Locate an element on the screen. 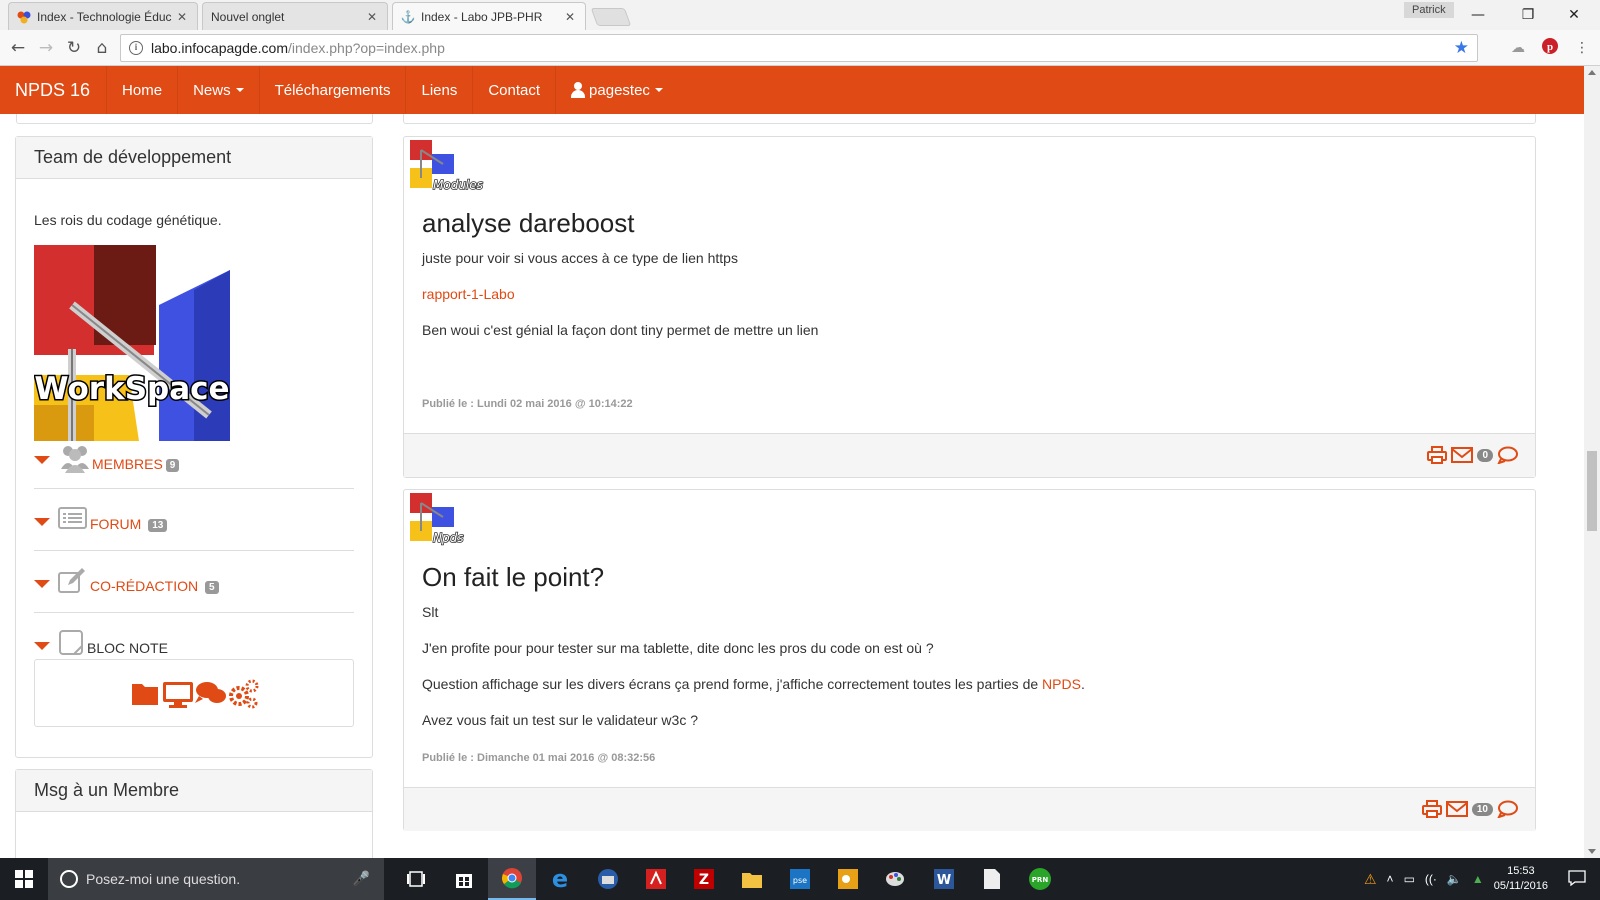 This screenshot has height=900, width=1600. nav-home: Home is located at coordinates (141, 90).